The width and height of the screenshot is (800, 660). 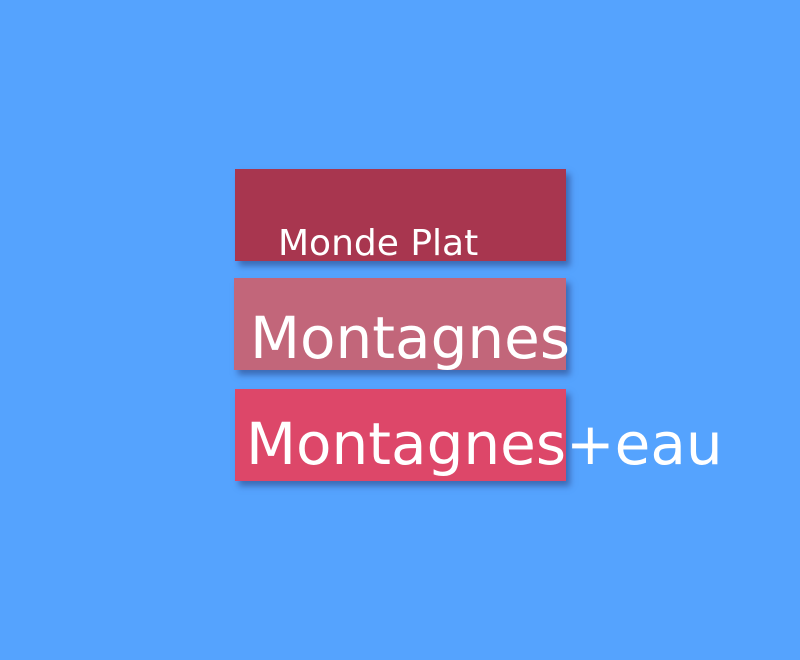 I want to click on mountains-water-label: Montagnes+eau, so click(x=484, y=444).